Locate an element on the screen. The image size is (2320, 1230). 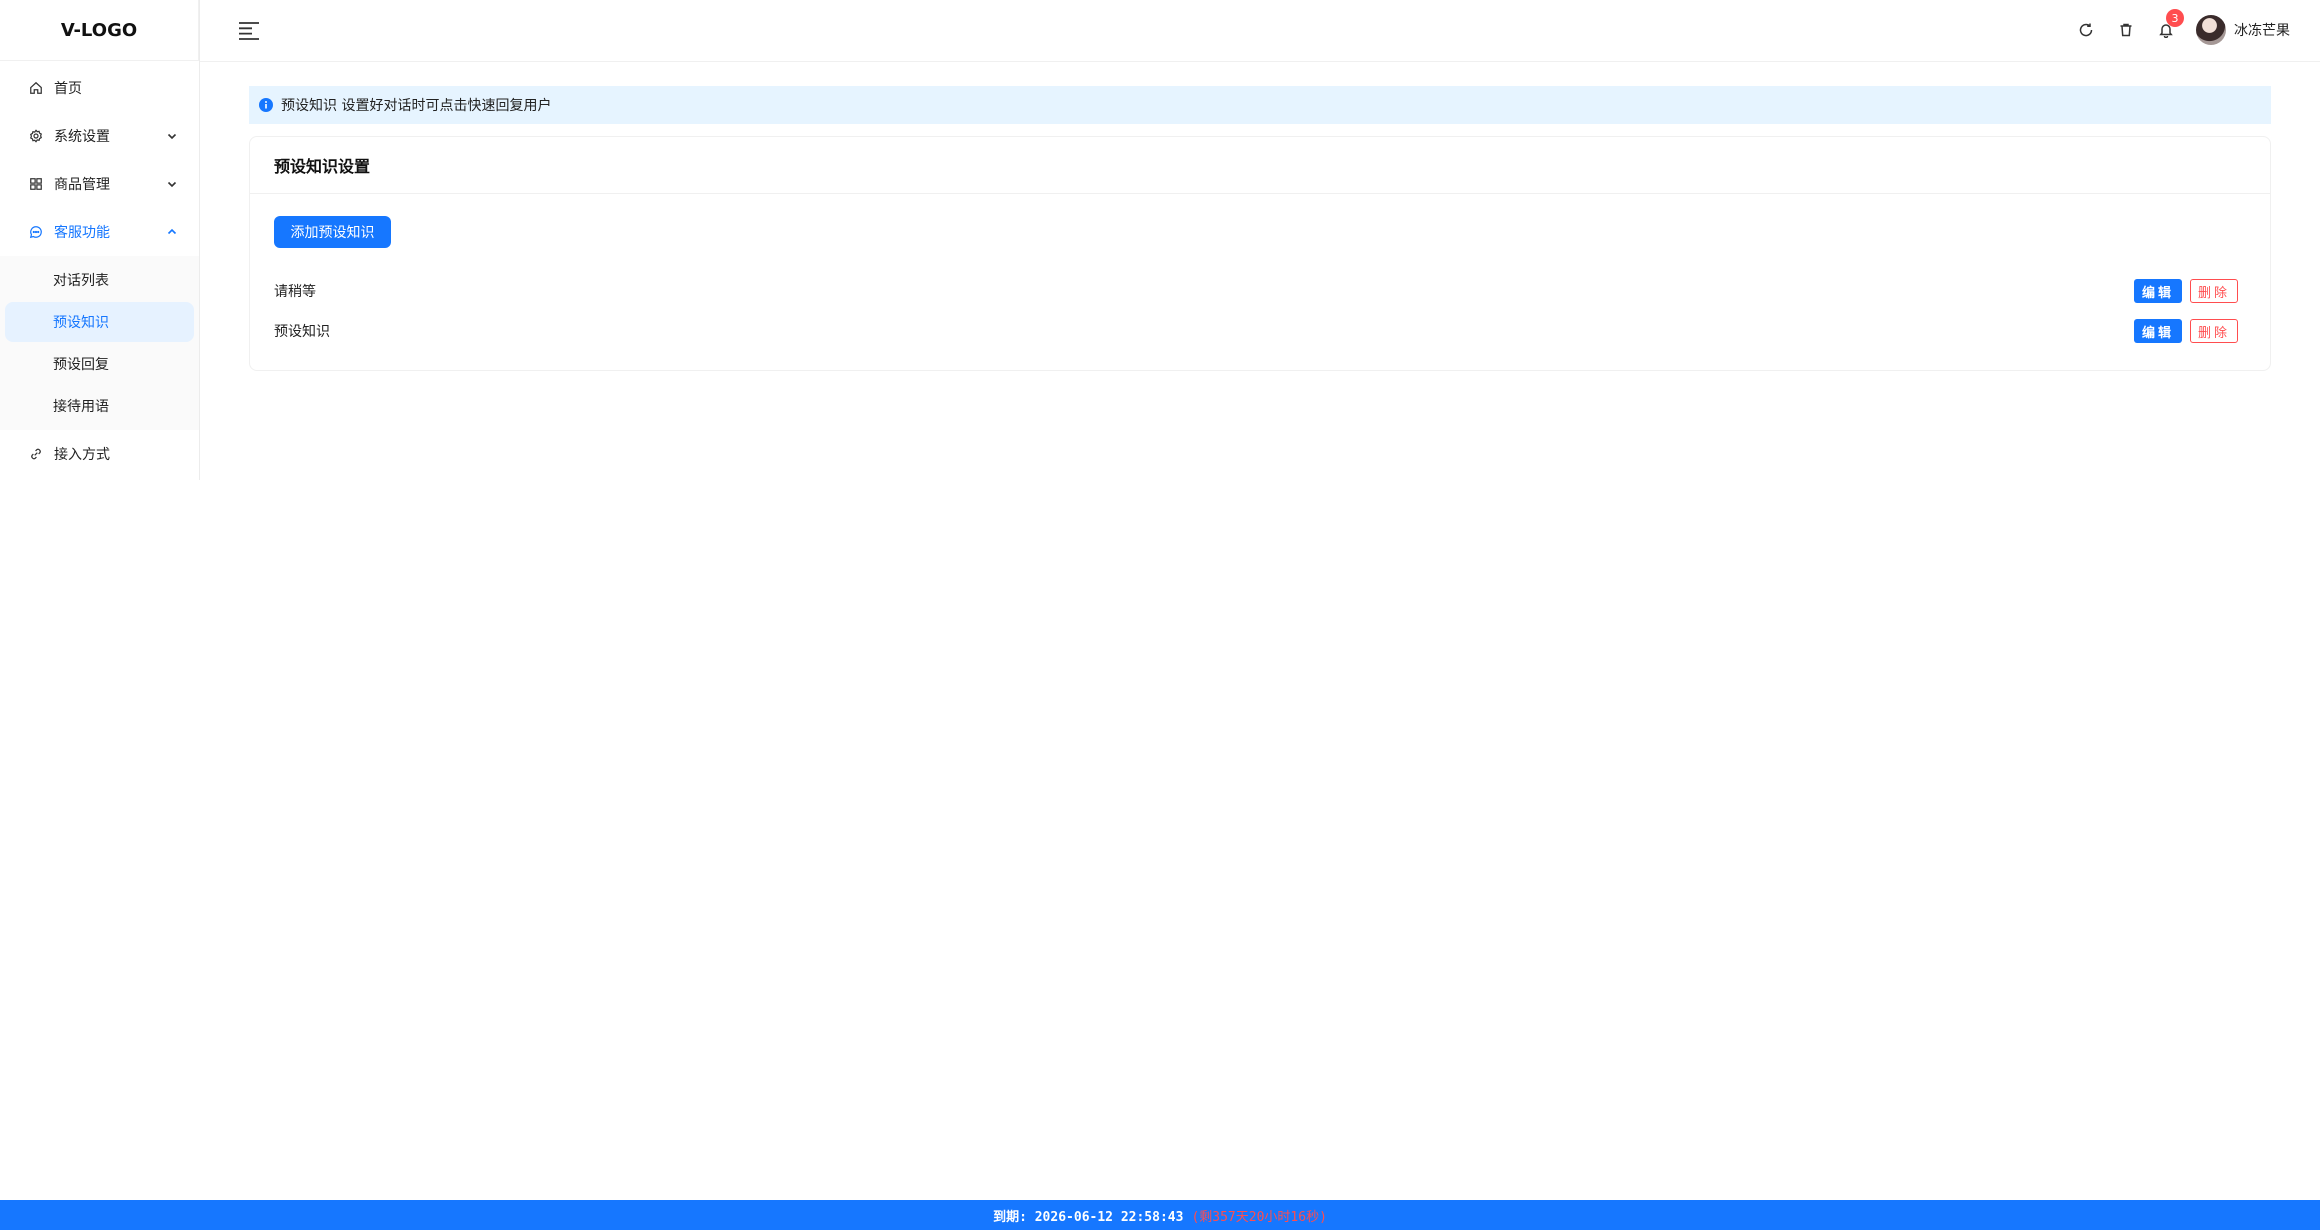
expiry-date: 到期: 2026-06-12 22:58:43 is located at coordinates (1088, 1217).